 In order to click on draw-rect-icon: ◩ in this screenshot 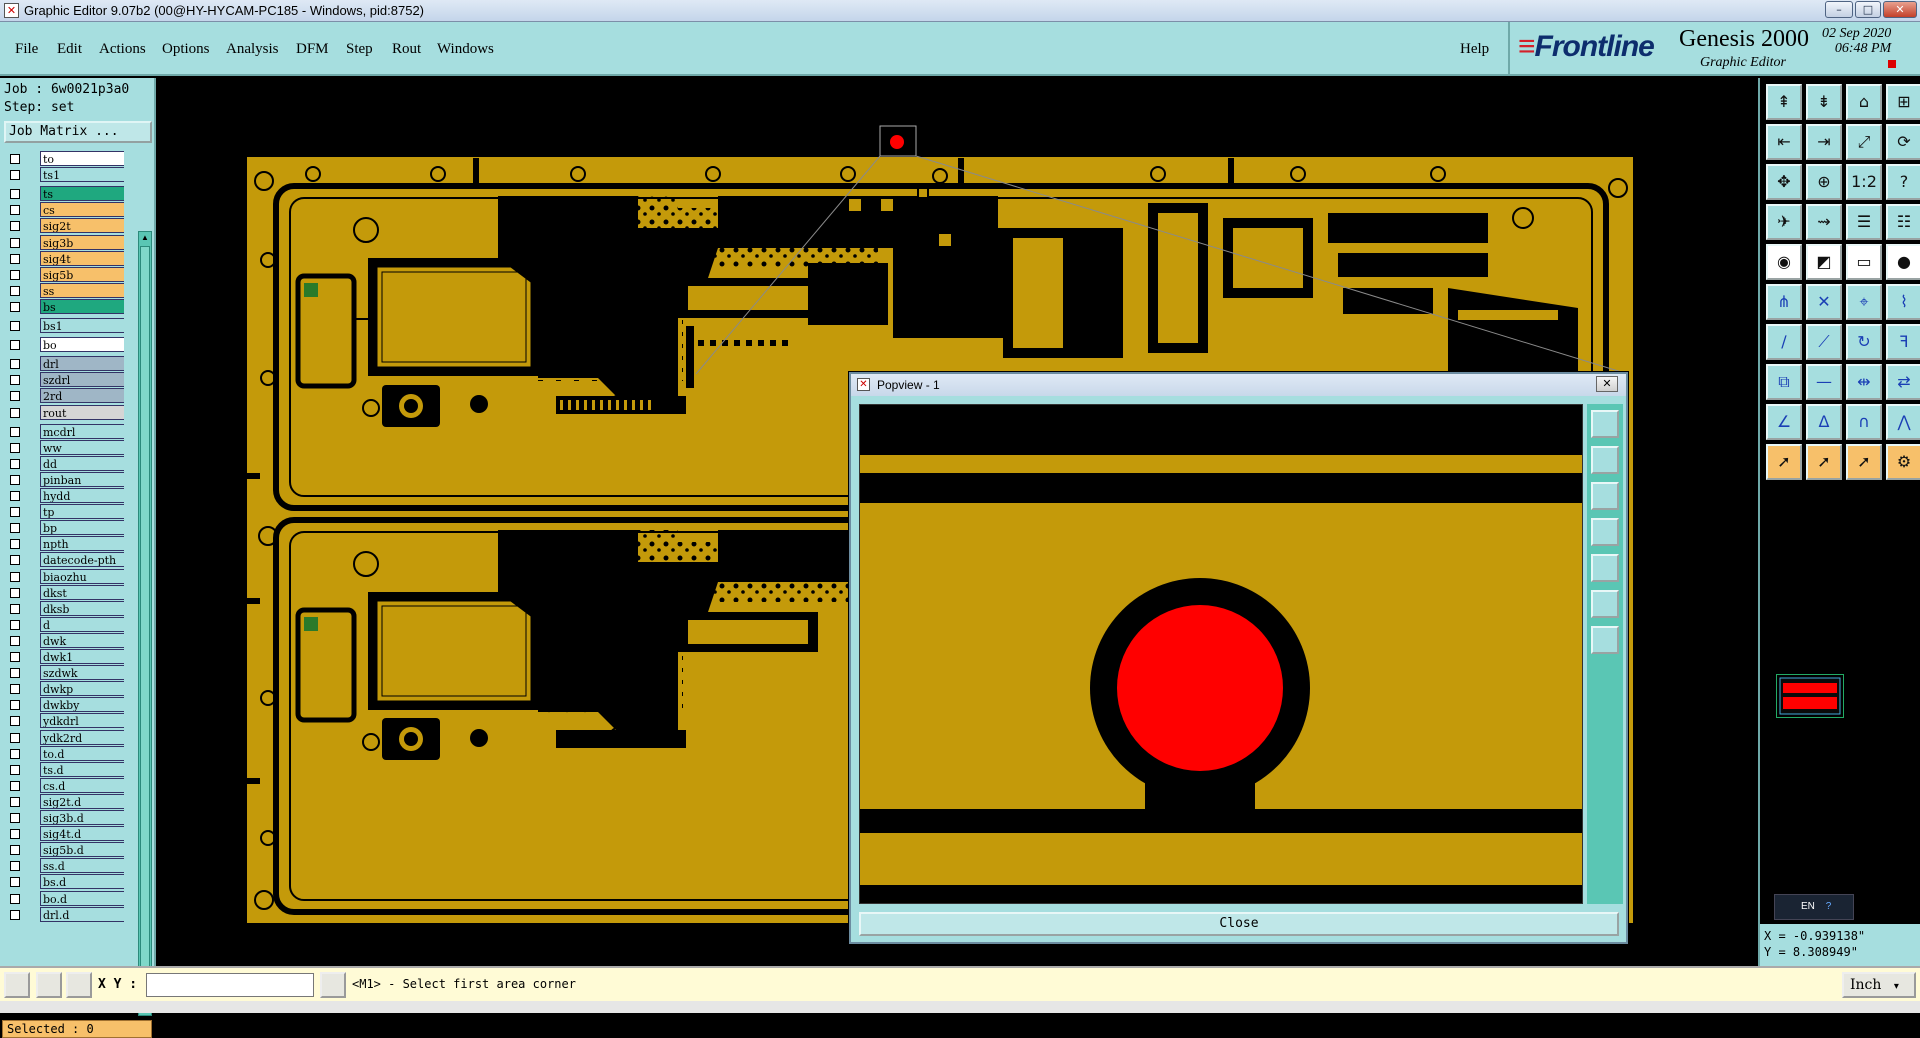, I will do `click(1824, 262)`.